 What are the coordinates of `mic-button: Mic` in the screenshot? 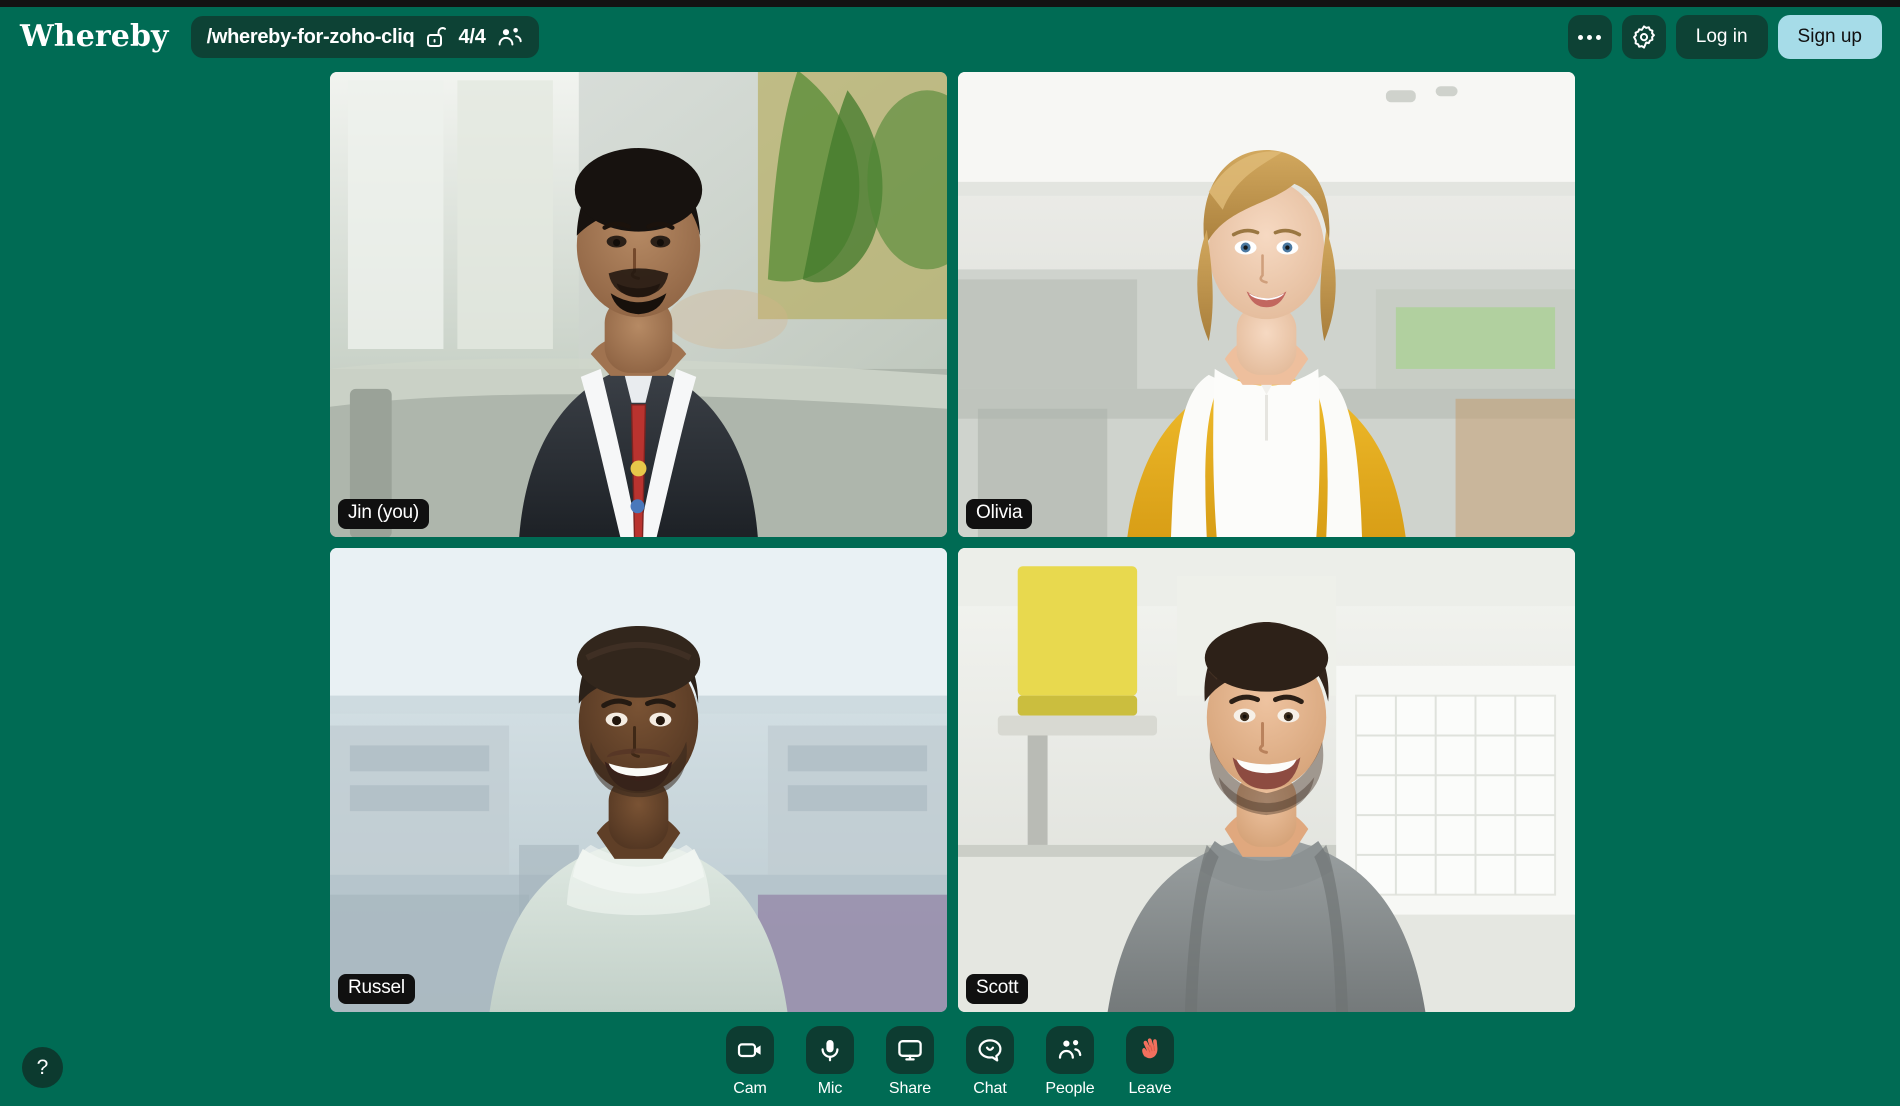 It's located at (830, 1062).